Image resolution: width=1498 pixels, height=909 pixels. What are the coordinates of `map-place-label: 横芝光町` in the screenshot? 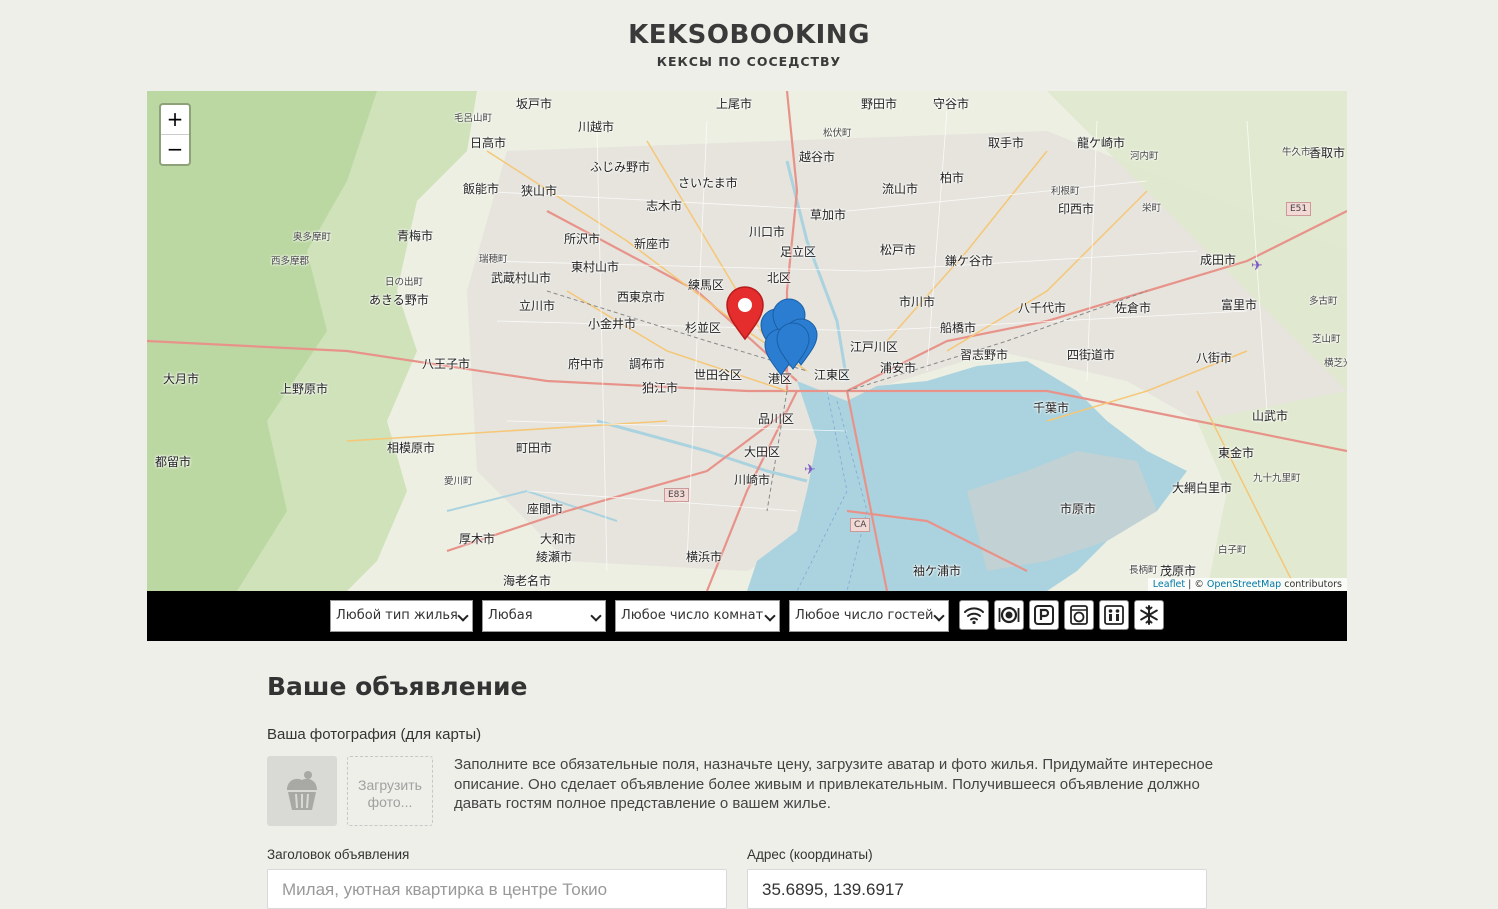 It's located at (1335, 363).